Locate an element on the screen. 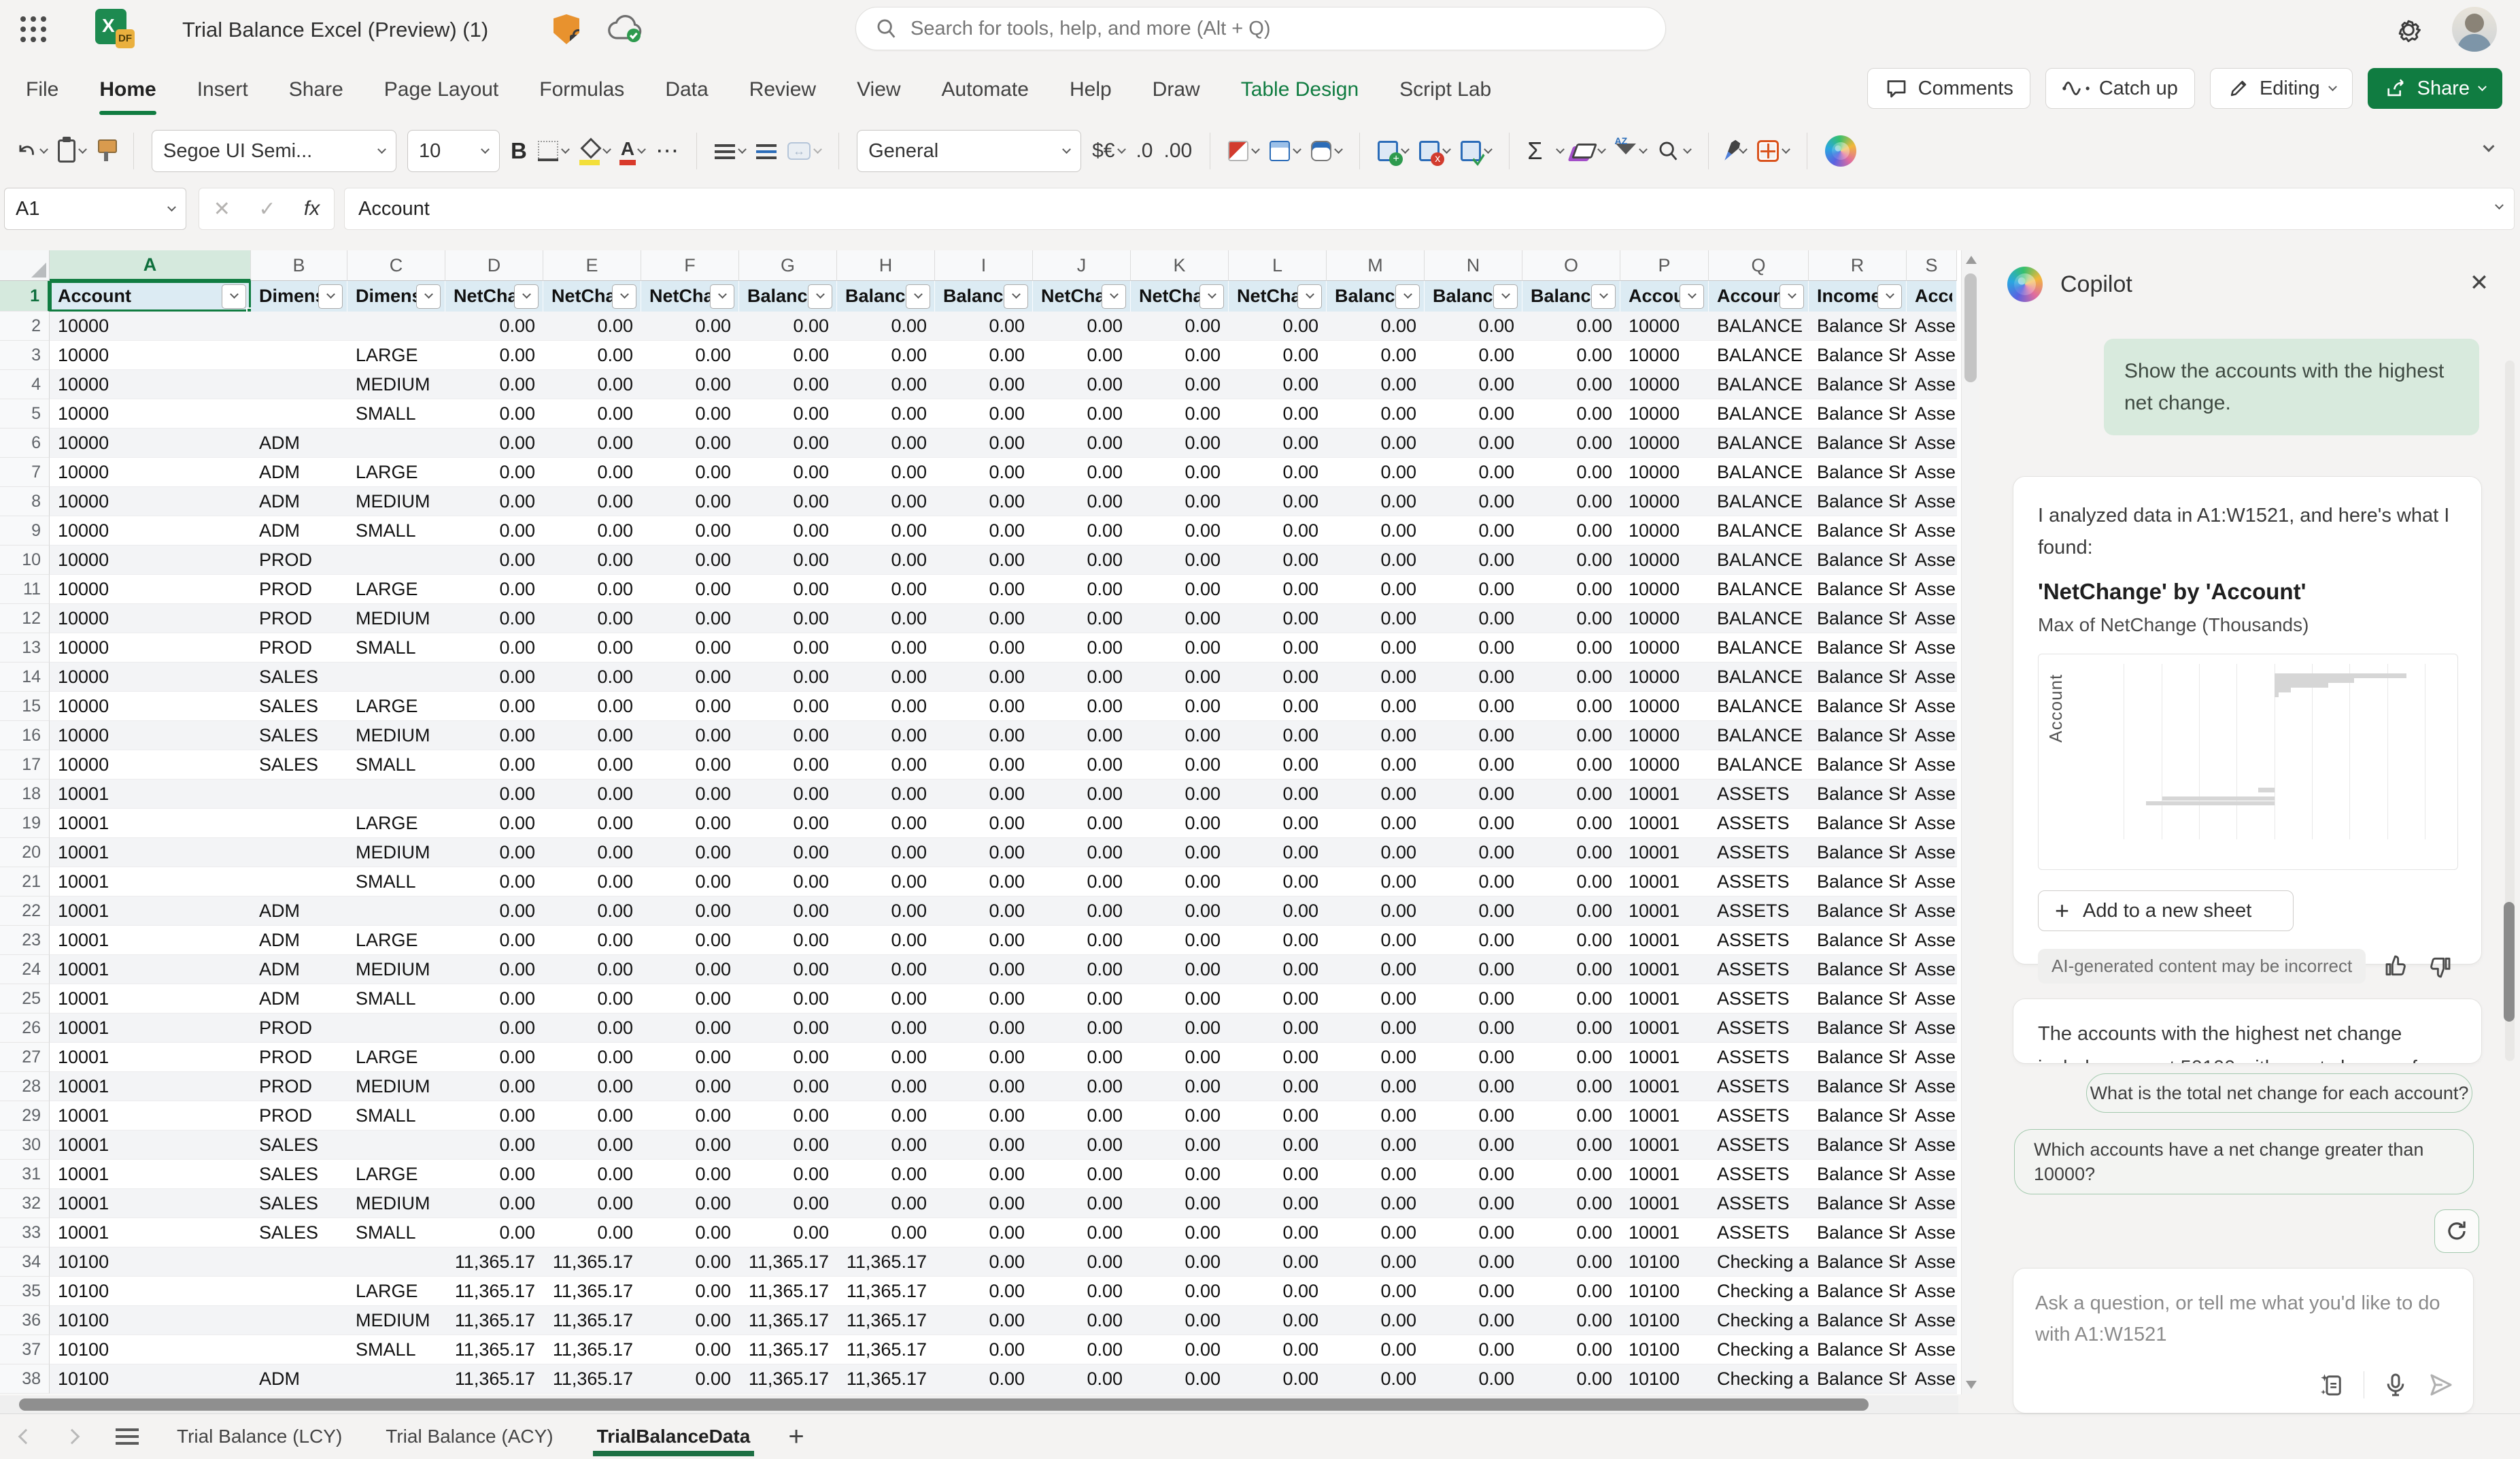  cell-G31: 0.00 is located at coordinates (788, 1175).